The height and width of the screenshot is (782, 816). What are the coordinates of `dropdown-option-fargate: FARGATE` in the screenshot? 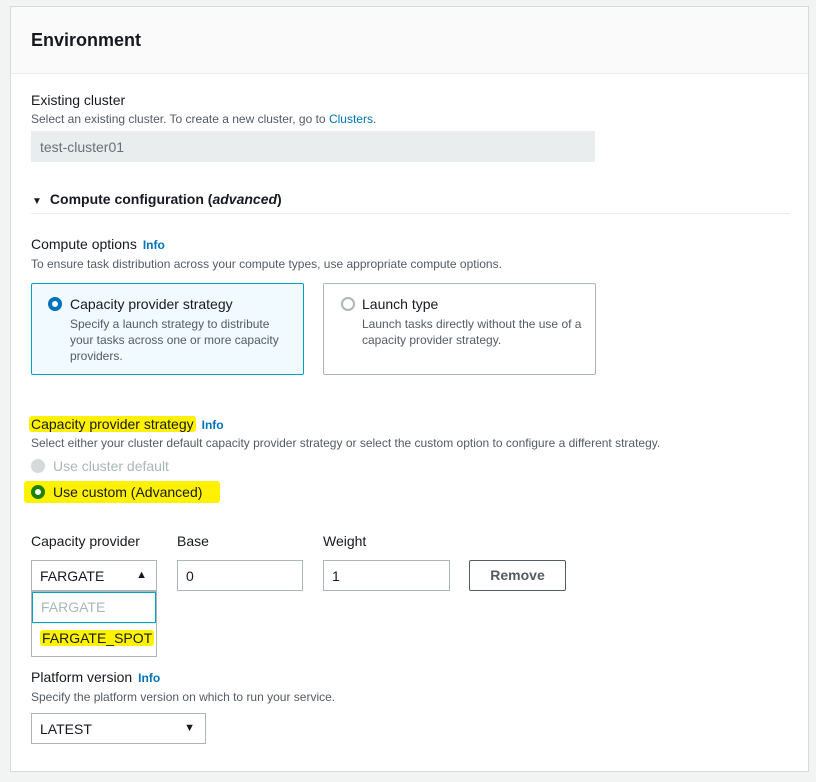 It's located at (94, 607).